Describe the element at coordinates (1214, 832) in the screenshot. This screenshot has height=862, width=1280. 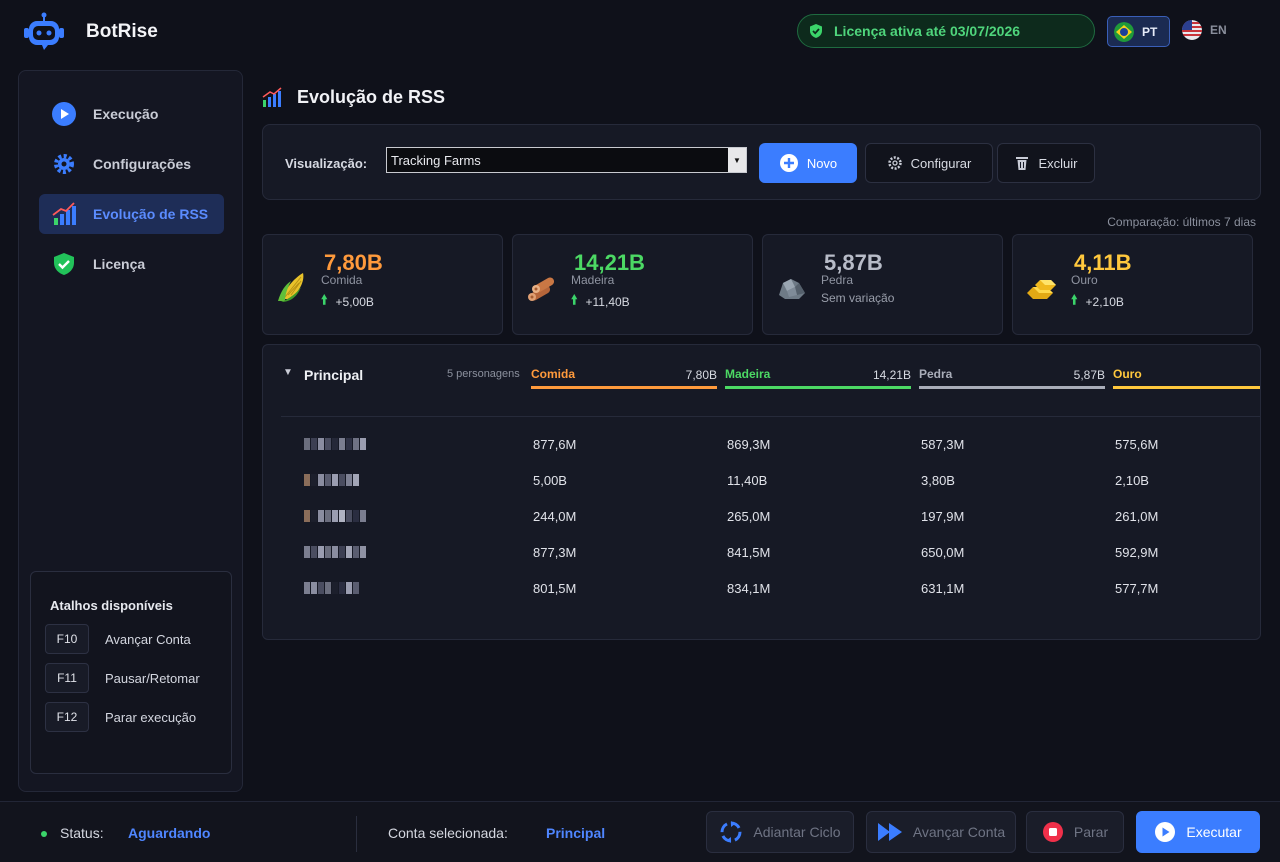
I see `run-label: Executar` at that location.